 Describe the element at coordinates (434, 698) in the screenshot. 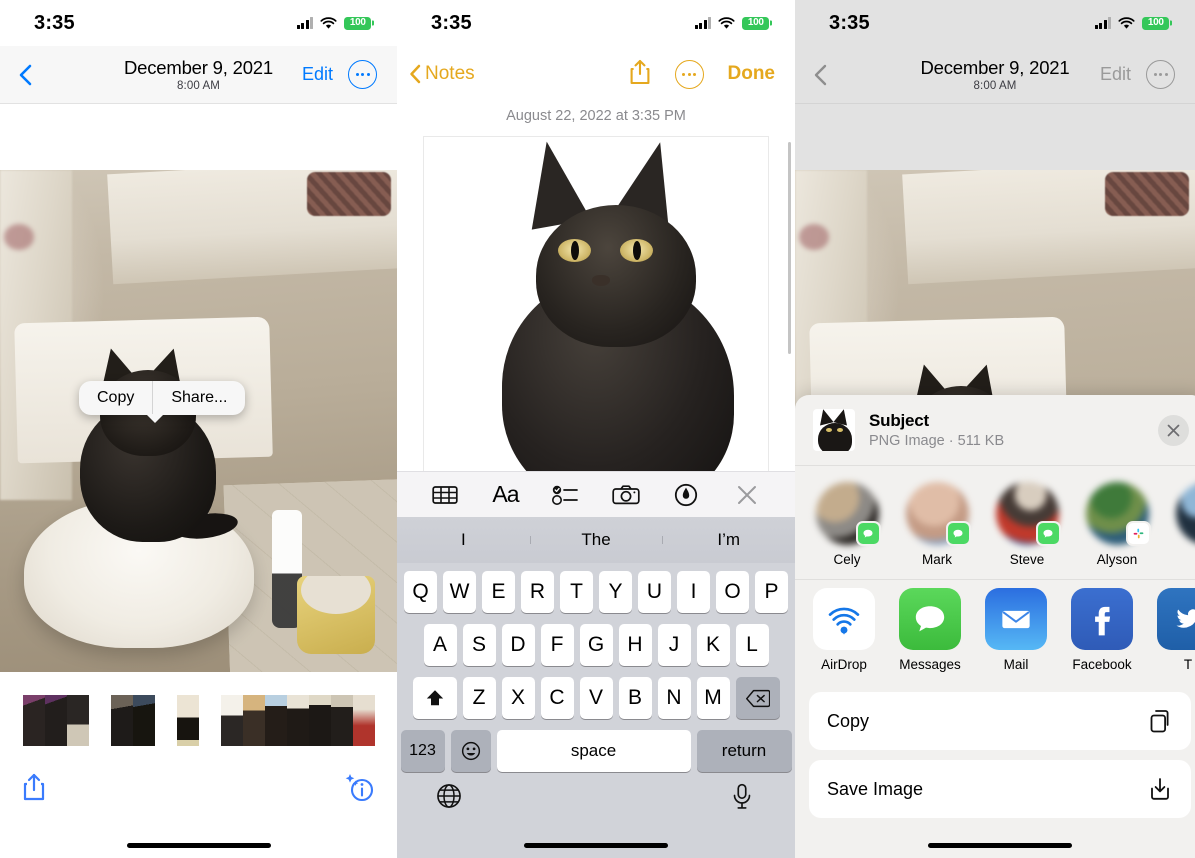

I see `shift-icon` at that location.